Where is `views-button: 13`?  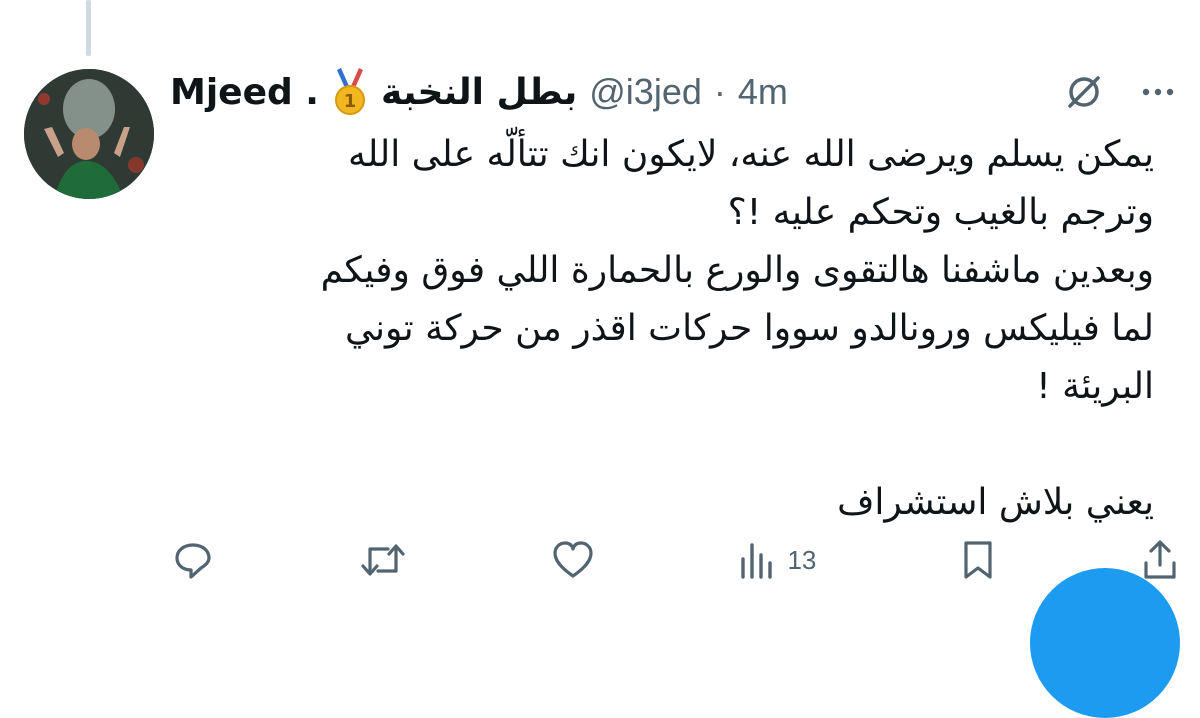
views-button: 13 is located at coordinates (776, 560).